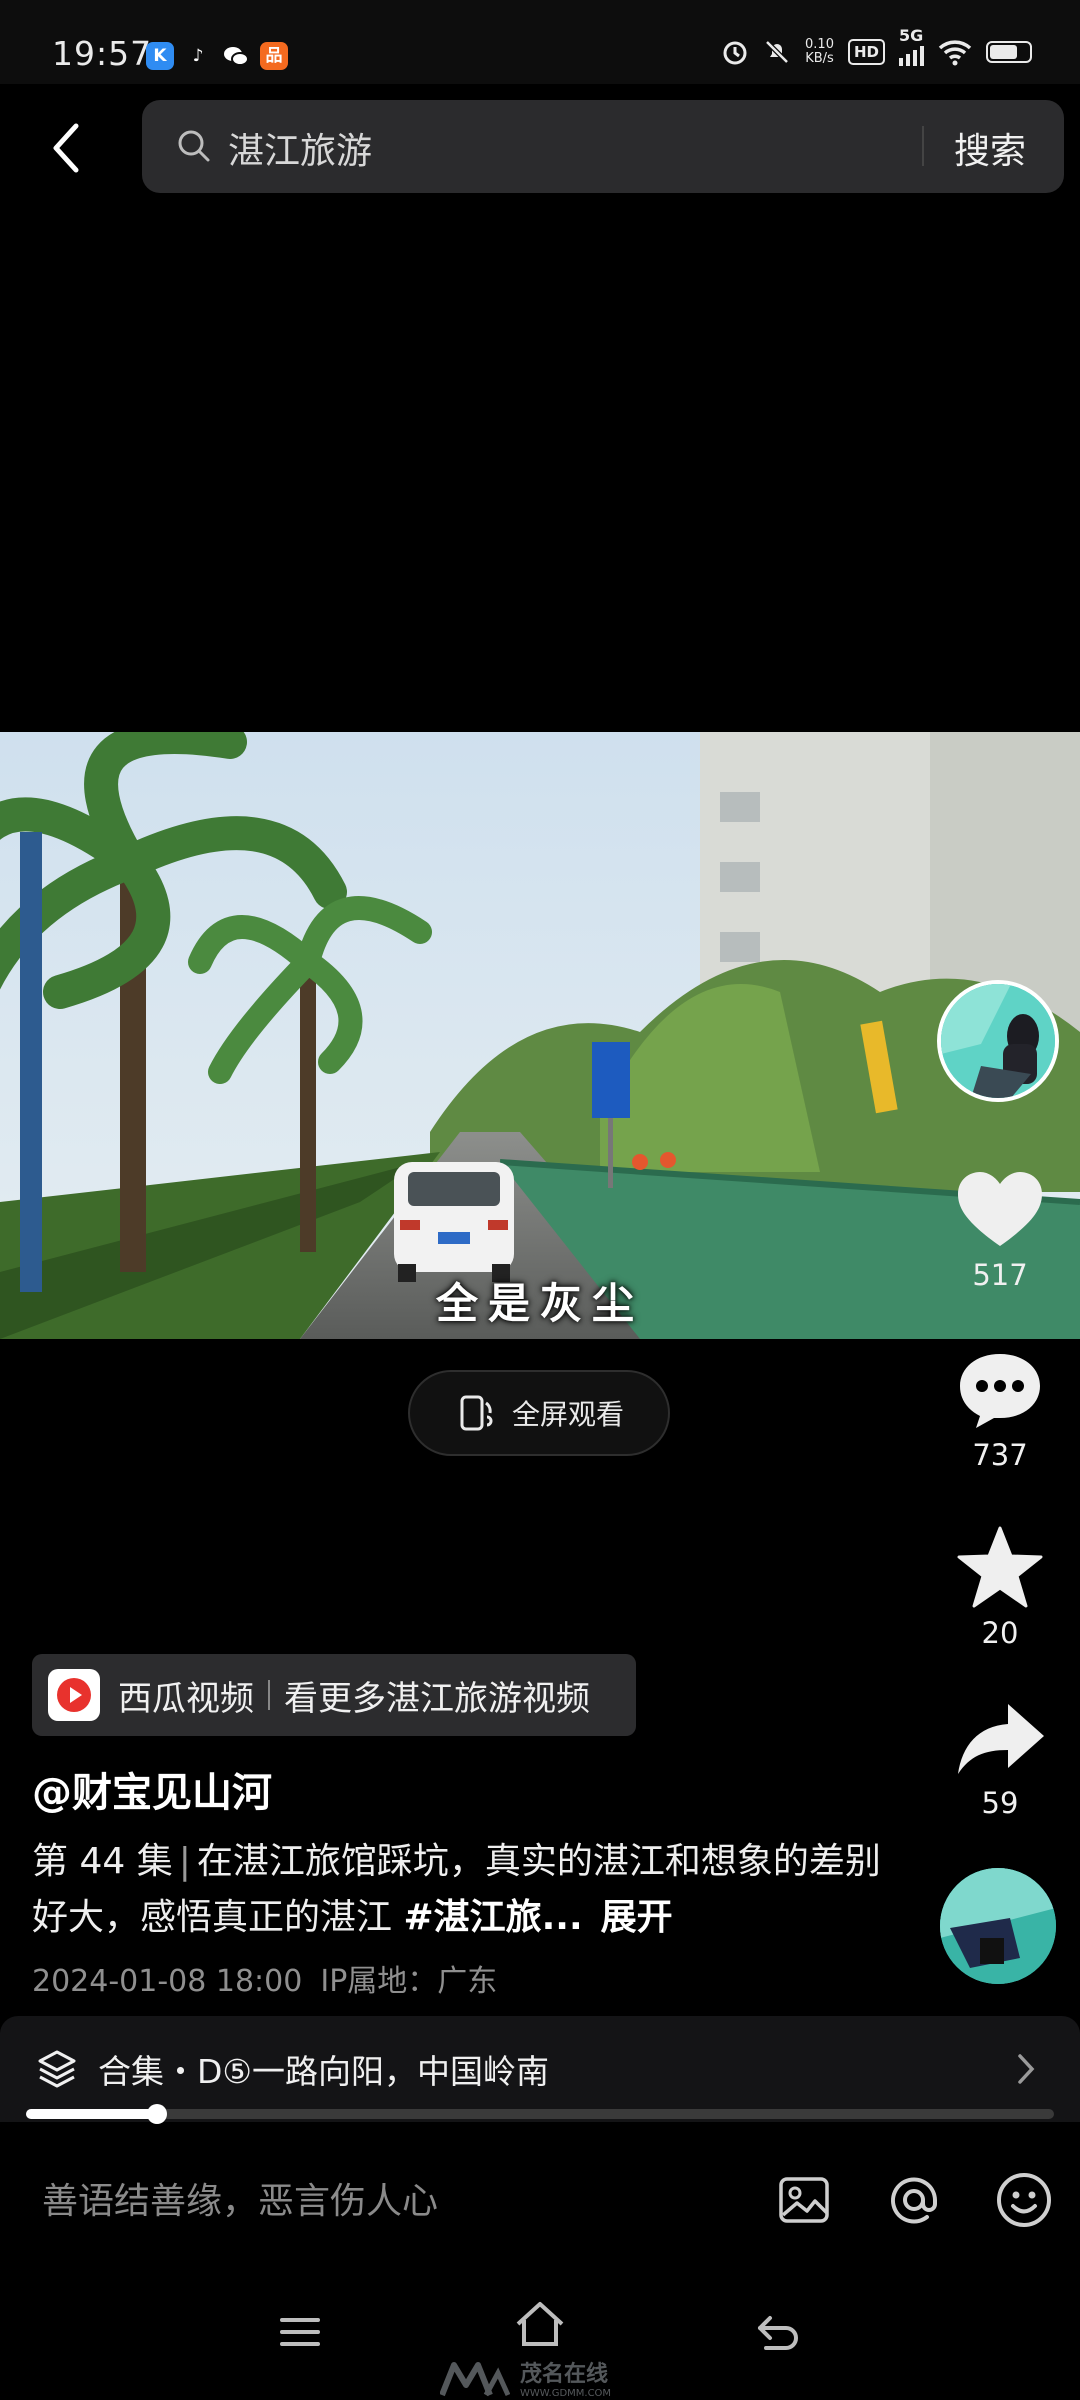 The image size is (1080, 2400). Describe the element at coordinates (1026, 2069) in the screenshot. I see `chevron-right-icon` at that location.